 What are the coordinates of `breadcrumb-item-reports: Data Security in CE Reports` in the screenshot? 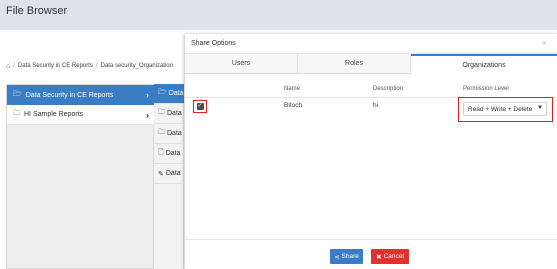 It's located at (55, 66).